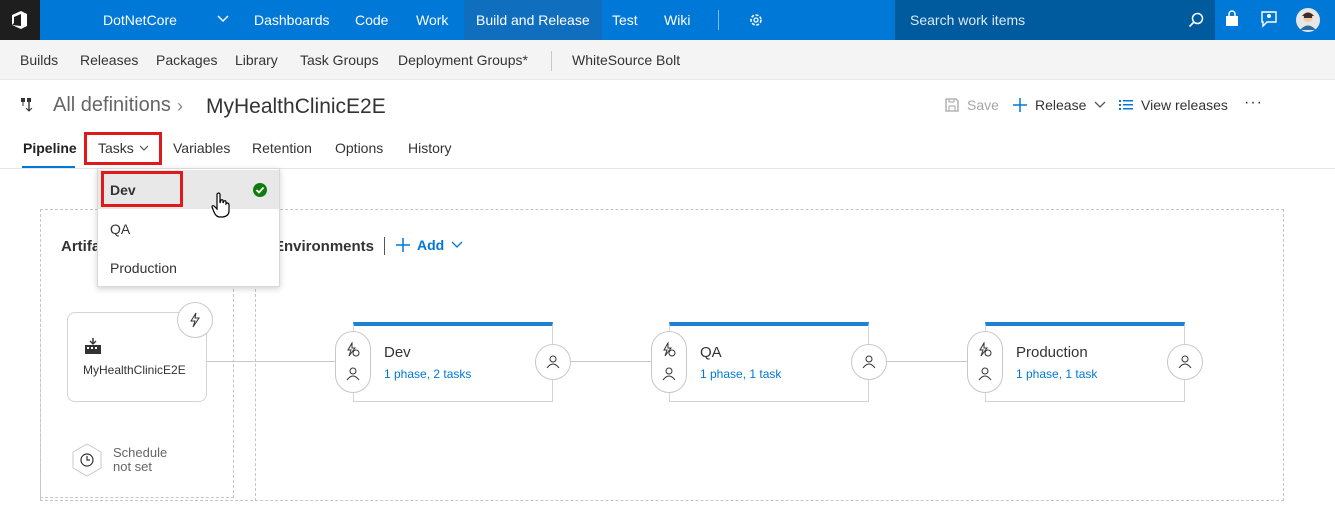 The height and width of the screenshot is (519, 1335). Describe the element at coordinates (432, 20) in the screenshot. I see `nav-work: Work` at that location.